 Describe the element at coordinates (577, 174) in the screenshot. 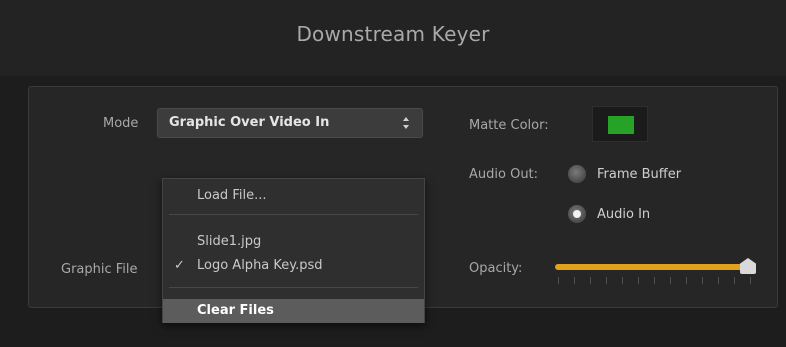

I see `radio-frame-buffer` at that location.